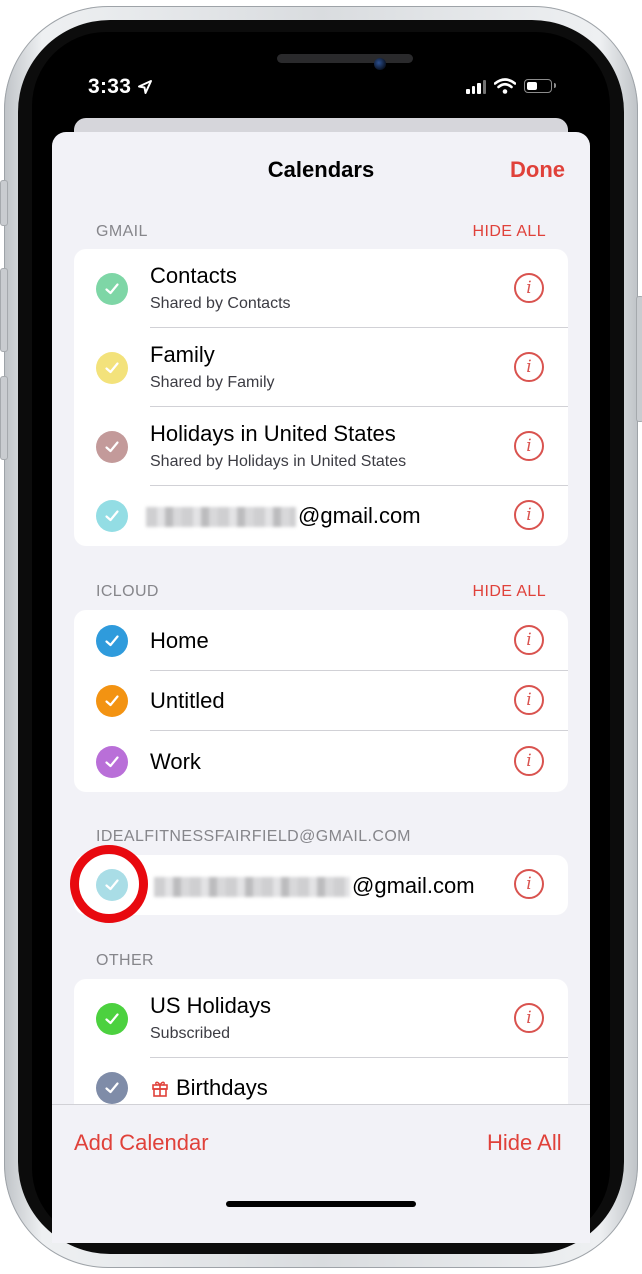  I want to click on silent-switch, so click(4, 203).